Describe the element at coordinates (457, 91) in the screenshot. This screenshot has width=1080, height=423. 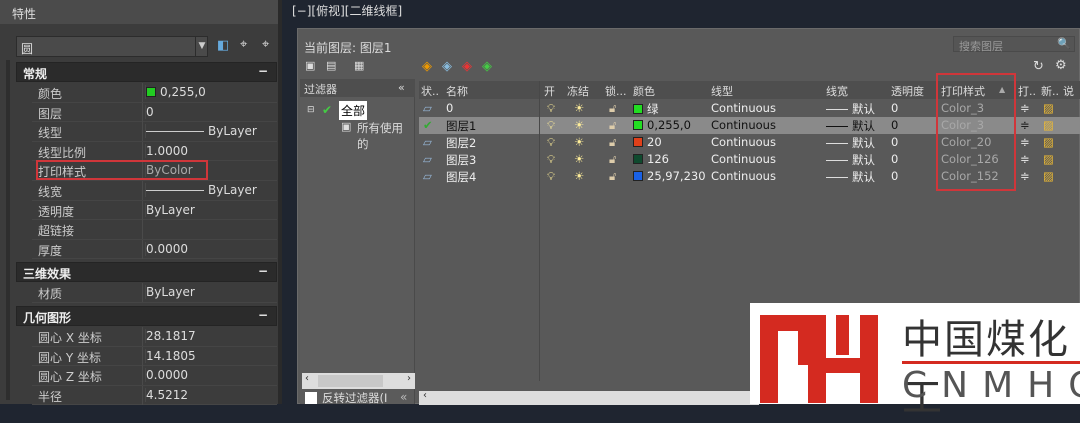
I see `column-header: 名称` at that location.